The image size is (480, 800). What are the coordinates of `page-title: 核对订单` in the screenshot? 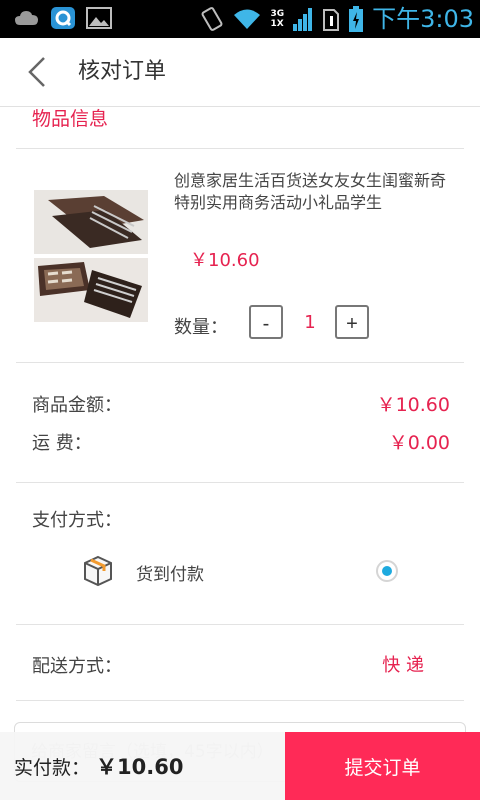 It's located at (122, 71).